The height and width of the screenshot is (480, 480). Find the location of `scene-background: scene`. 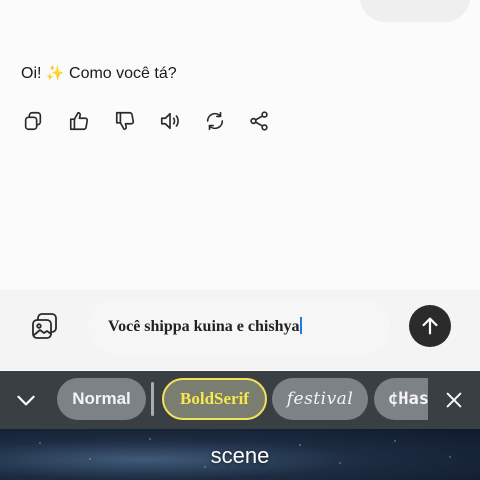

scene-background: scene is located at coordinates (240, 454).